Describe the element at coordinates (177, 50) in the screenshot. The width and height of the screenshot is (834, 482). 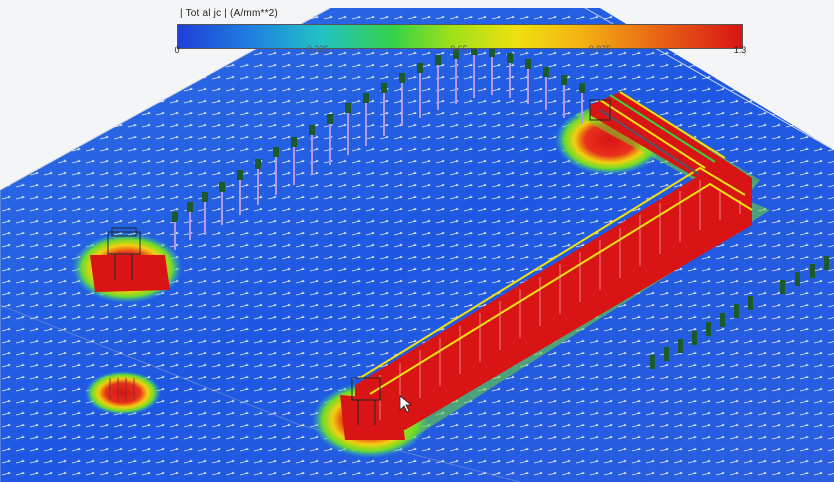
I see `colorbar-tick-min: 0` at that location.